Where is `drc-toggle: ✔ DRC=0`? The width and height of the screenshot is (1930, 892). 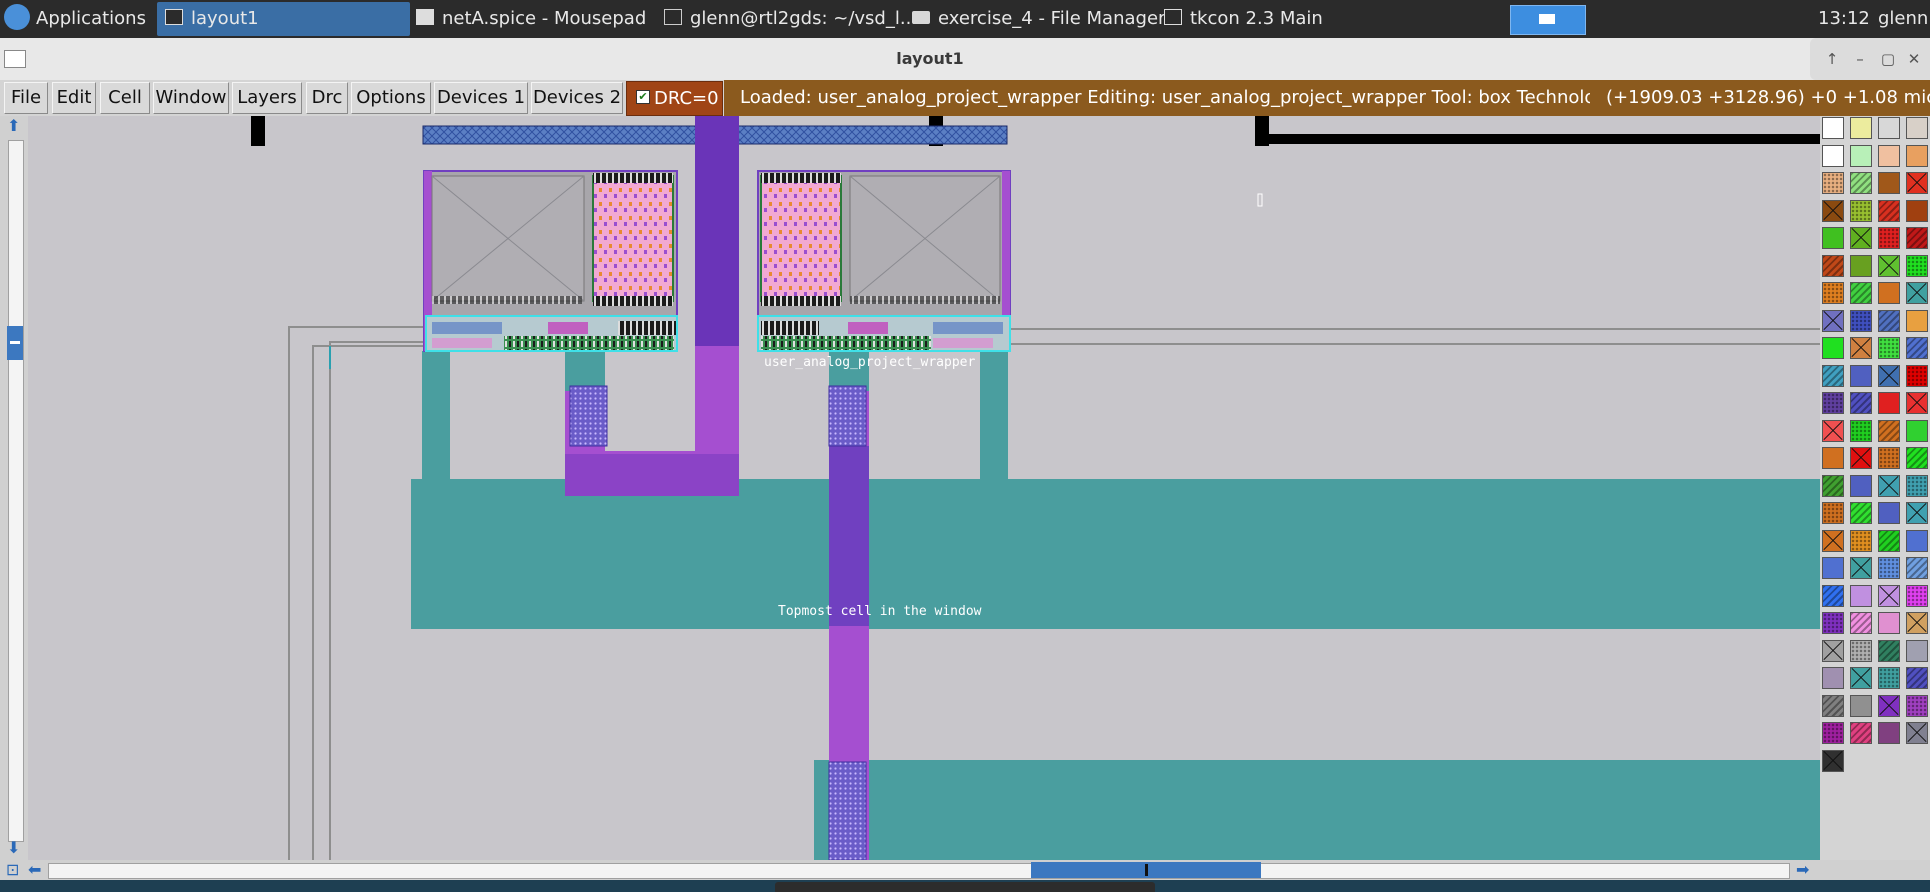 drc-toggle: ✔ DRC=0 is located at coordinates (674, 98).